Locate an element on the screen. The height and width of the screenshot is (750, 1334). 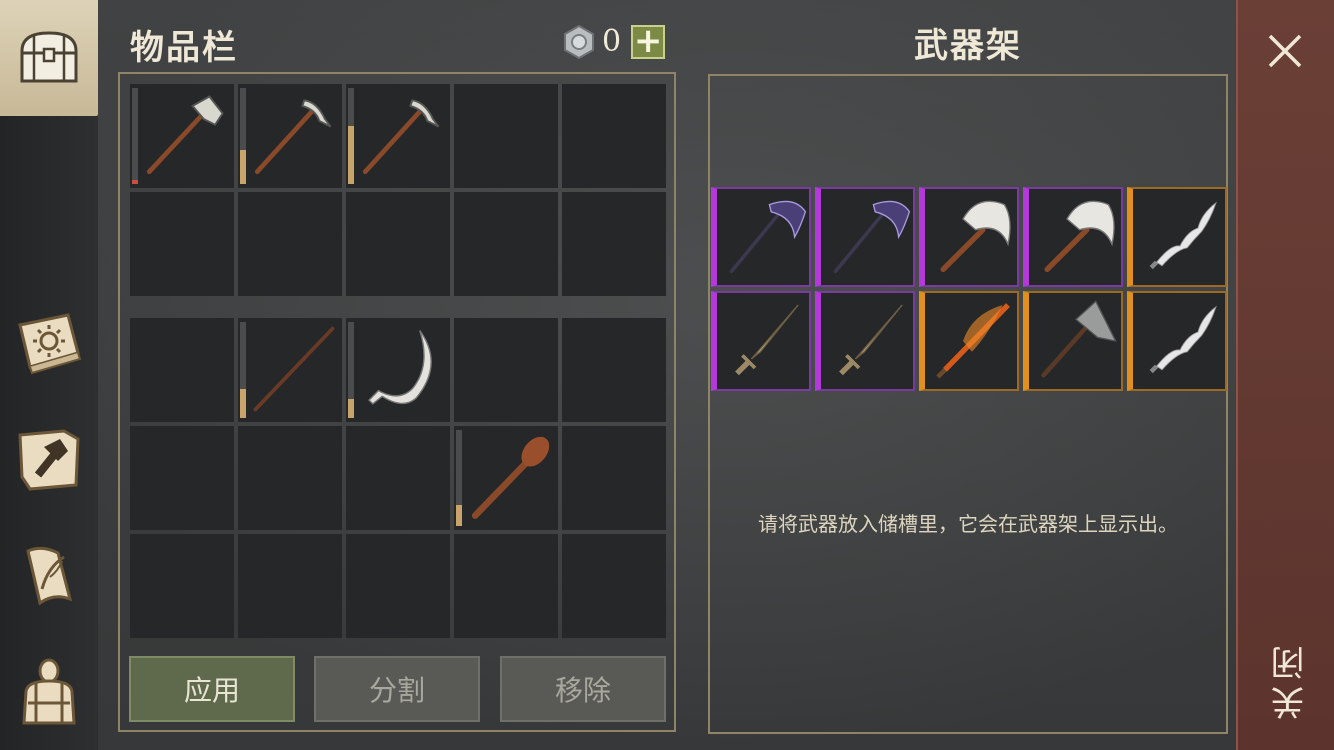
rack-title: 武器架 is located at coordinates (968, 46).